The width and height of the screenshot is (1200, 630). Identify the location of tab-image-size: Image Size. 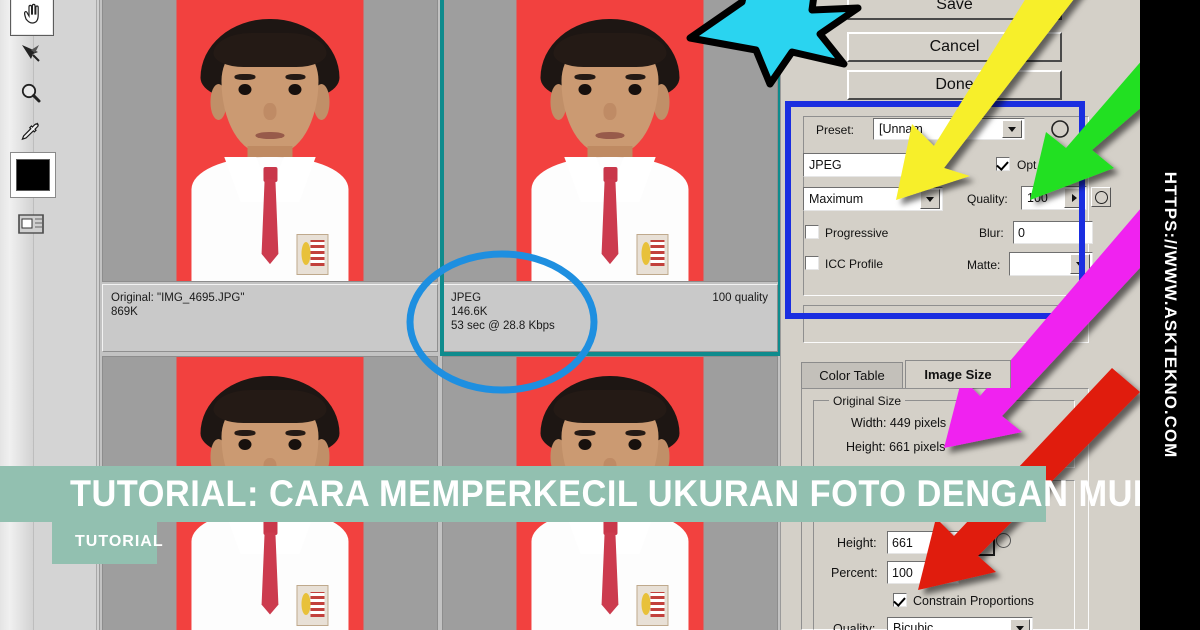
(958, 374).